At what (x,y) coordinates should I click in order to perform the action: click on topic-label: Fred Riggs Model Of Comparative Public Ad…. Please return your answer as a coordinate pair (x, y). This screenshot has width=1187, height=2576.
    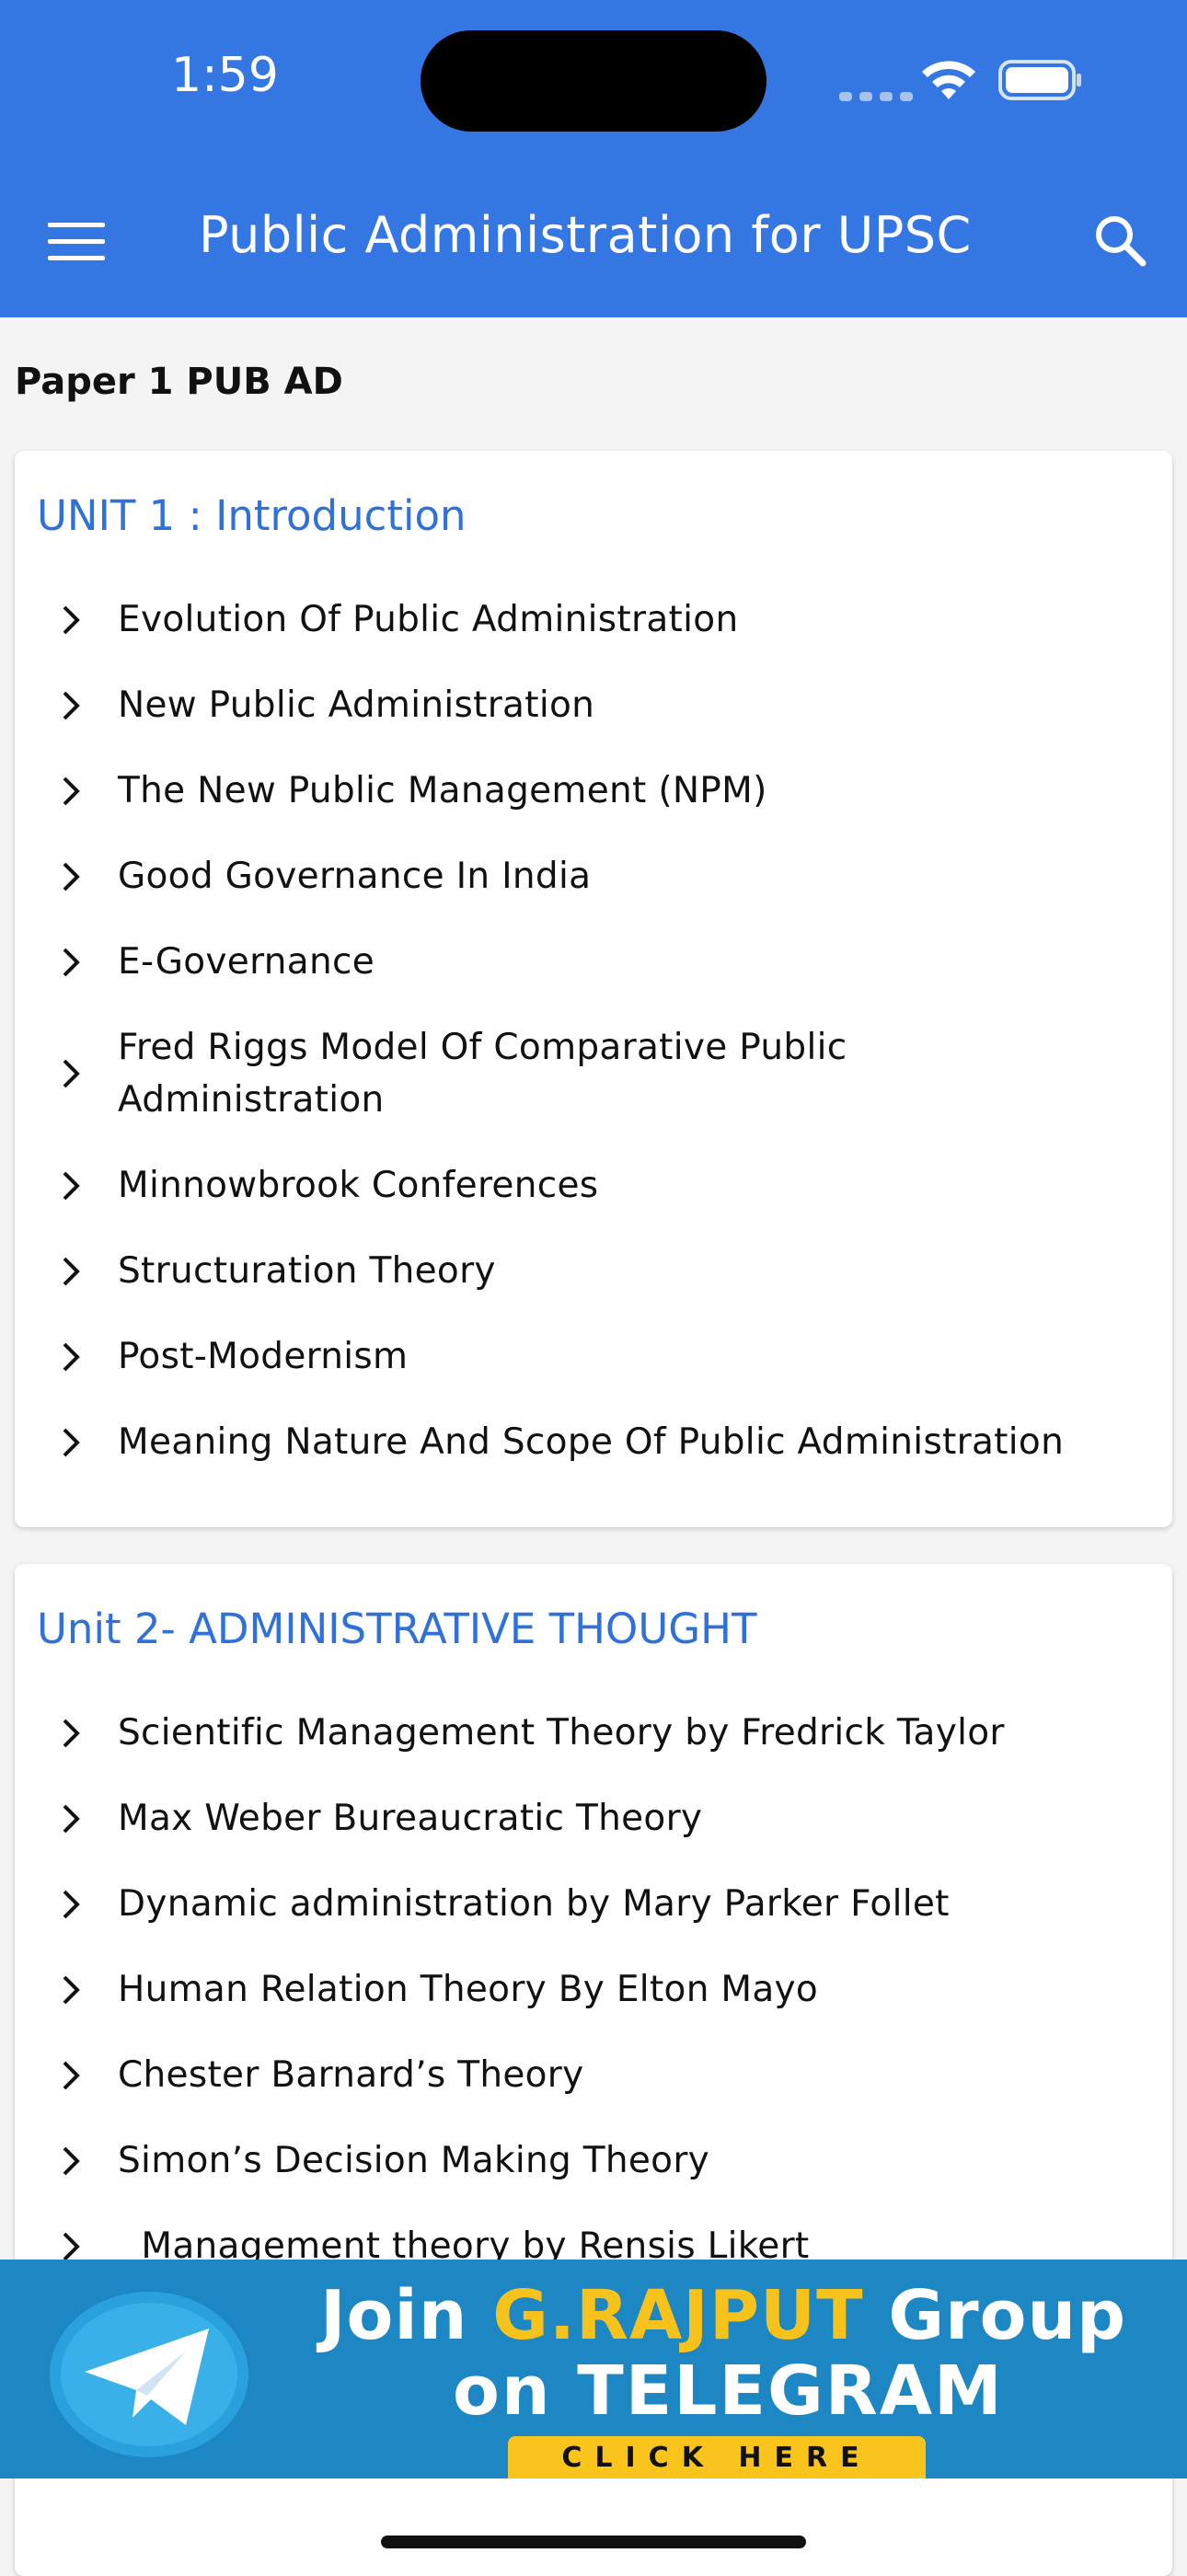
    Looking at the image, I should click on (482, 1074).